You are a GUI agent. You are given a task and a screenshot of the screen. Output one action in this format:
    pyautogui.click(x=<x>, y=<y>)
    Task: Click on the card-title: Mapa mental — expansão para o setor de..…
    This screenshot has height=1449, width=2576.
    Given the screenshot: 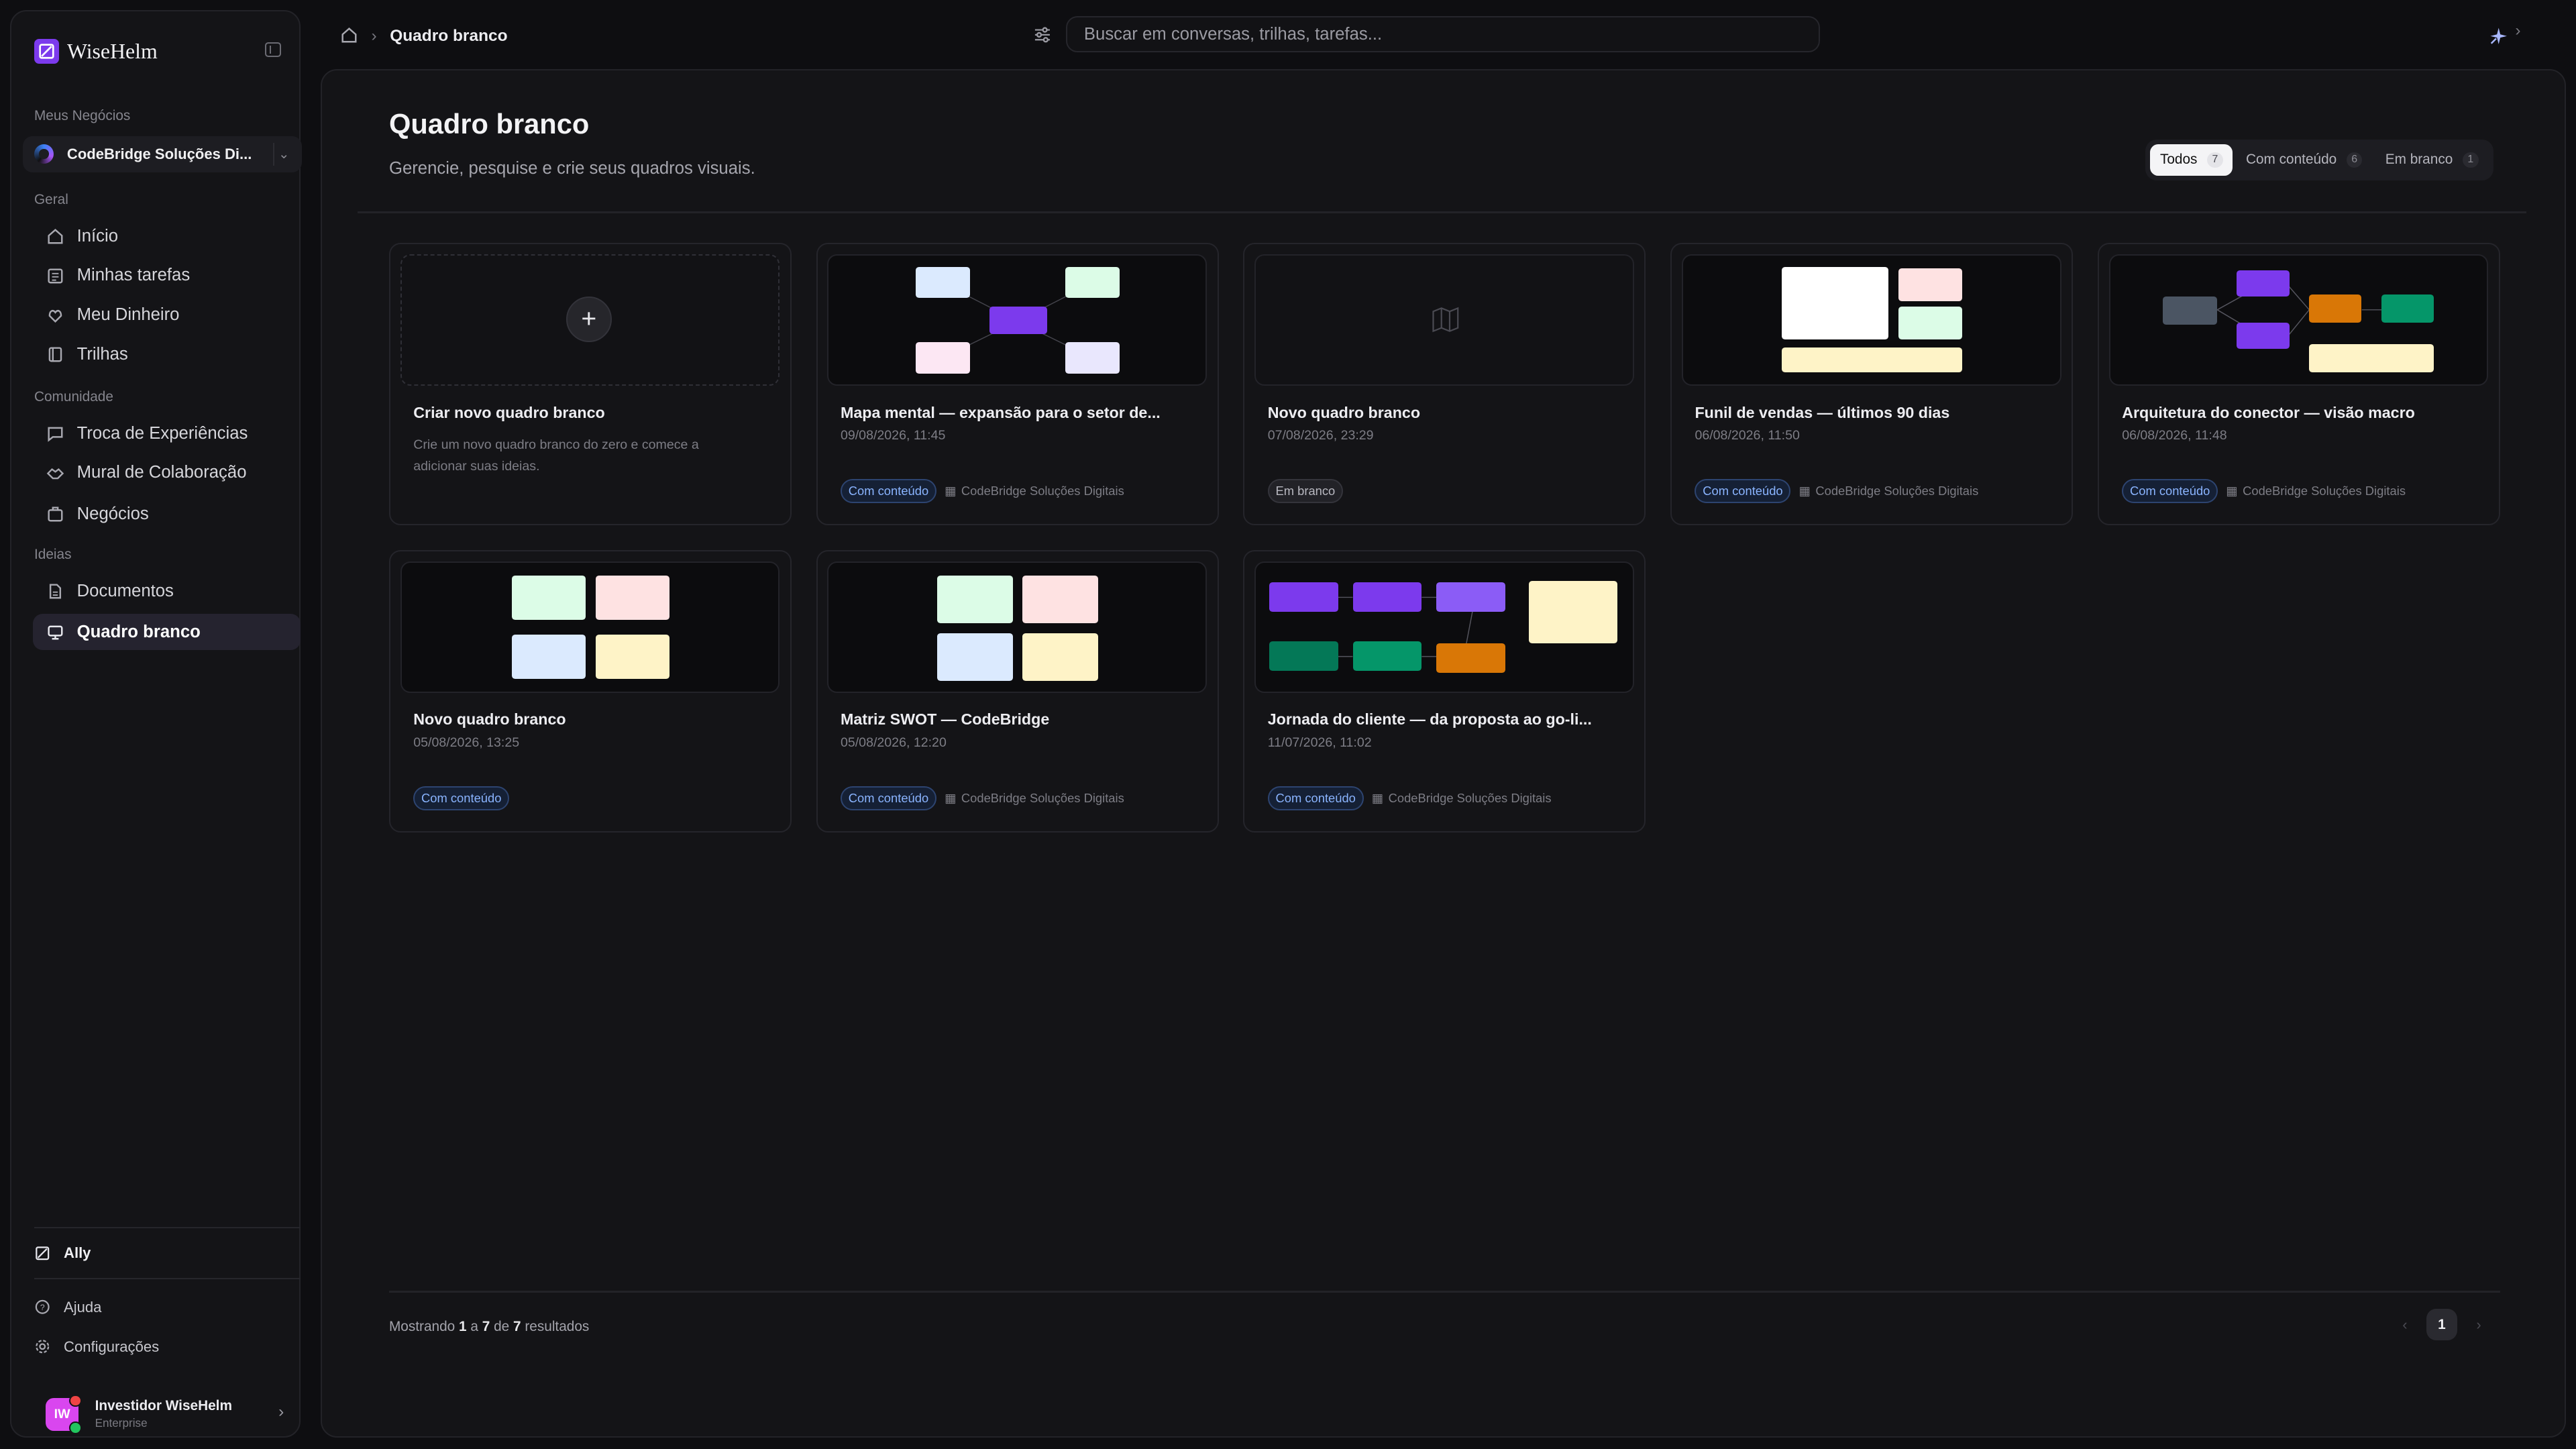 What is the action you would take?
    pyautogui.click(x=1000, y=412)
    